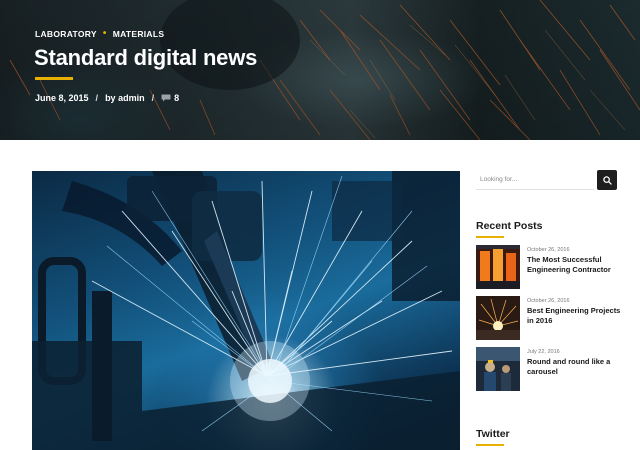 Image resolution: width=640 pixels, height=450 pixels. Describe the element at coordinates (166, 98) in the screenshot. I see `comment-icon` at that location.